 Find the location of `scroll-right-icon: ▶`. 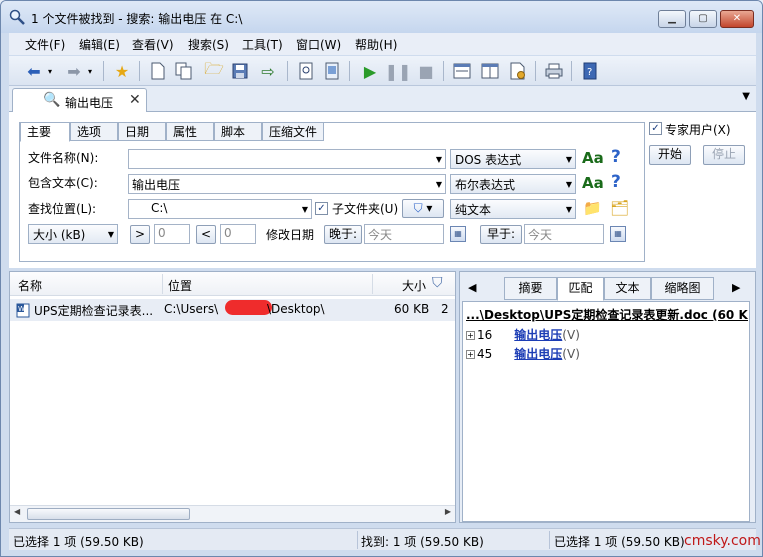

scroll-right-icon: ▶ is located at coordinates (448, 511).